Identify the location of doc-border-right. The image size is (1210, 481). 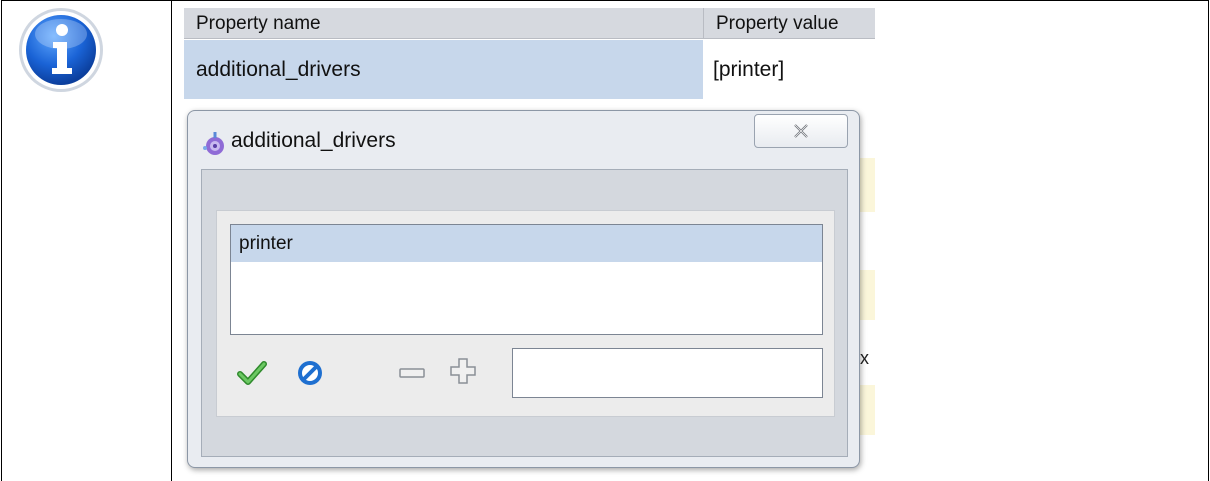
(1208, 240).